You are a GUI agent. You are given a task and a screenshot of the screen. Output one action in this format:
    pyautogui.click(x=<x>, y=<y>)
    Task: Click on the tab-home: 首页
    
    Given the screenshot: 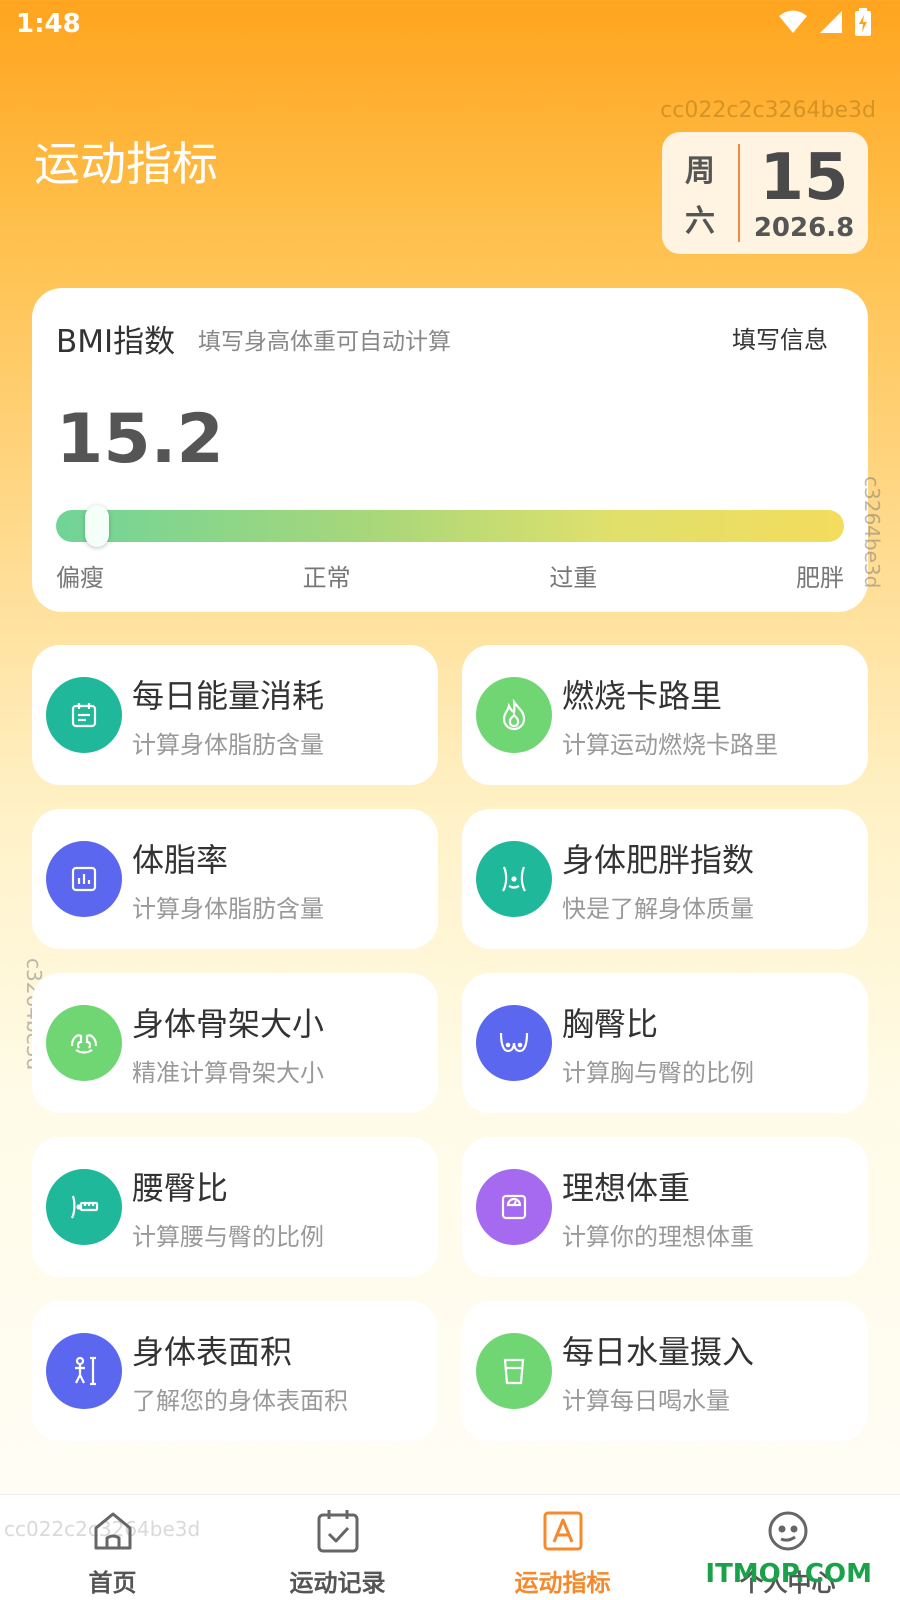 What is the action you would take?
    pyautogui.click(x=112, y=1547)
    